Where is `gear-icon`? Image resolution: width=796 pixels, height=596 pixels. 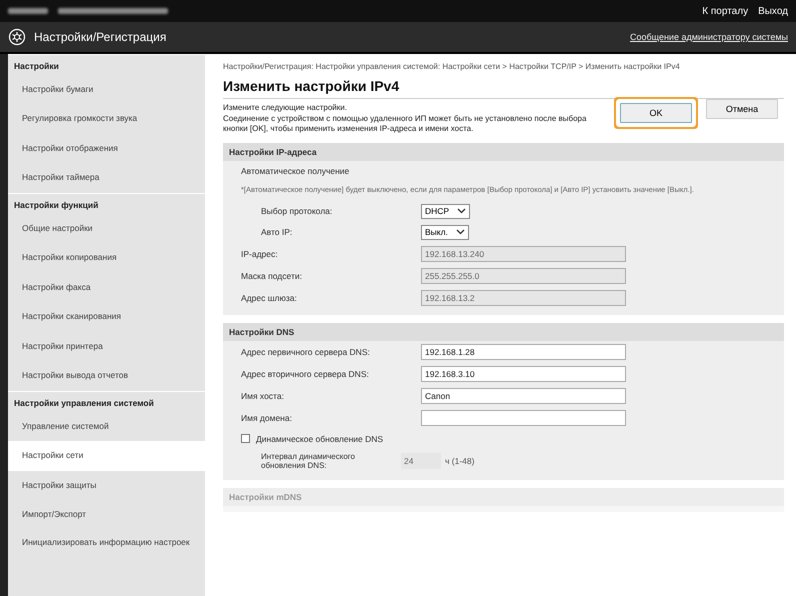 gear-icon is located at coordinates (17, 37).